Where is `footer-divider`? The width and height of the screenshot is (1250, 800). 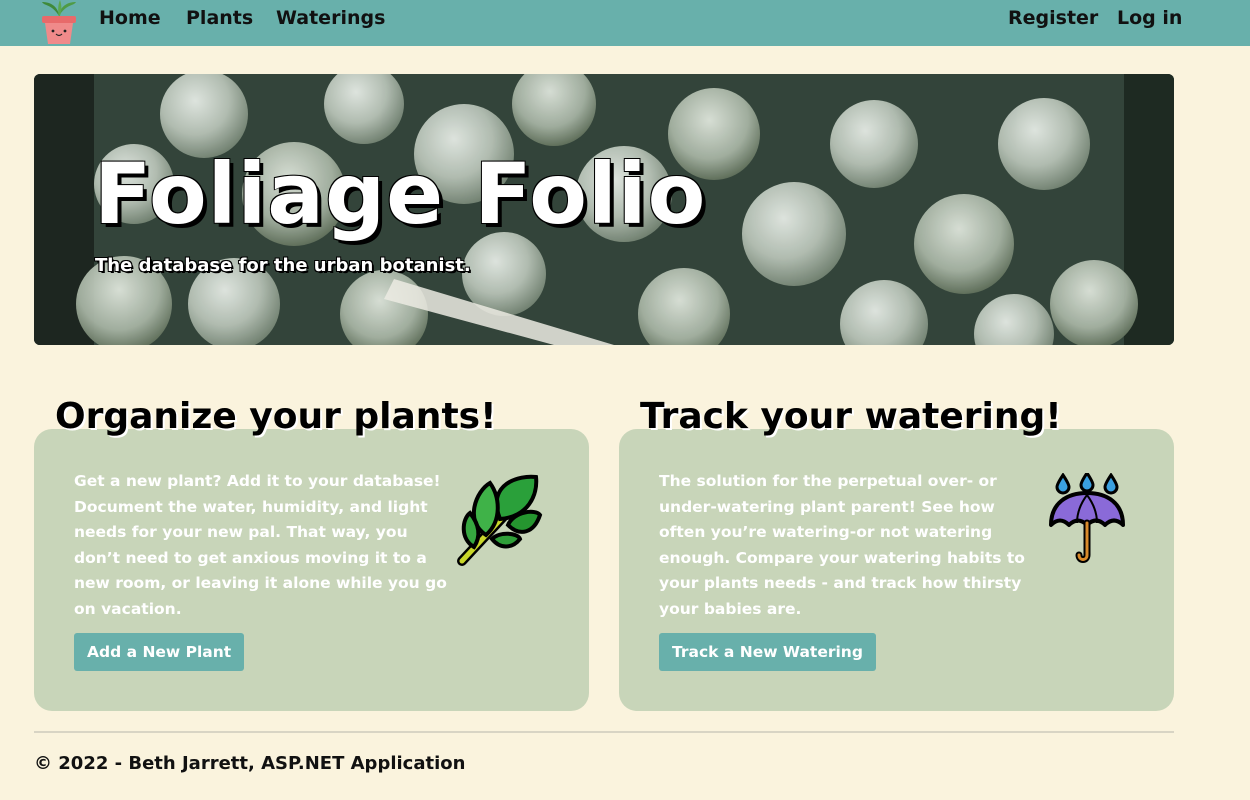
footer-divider is located at coordinates (604, 732).